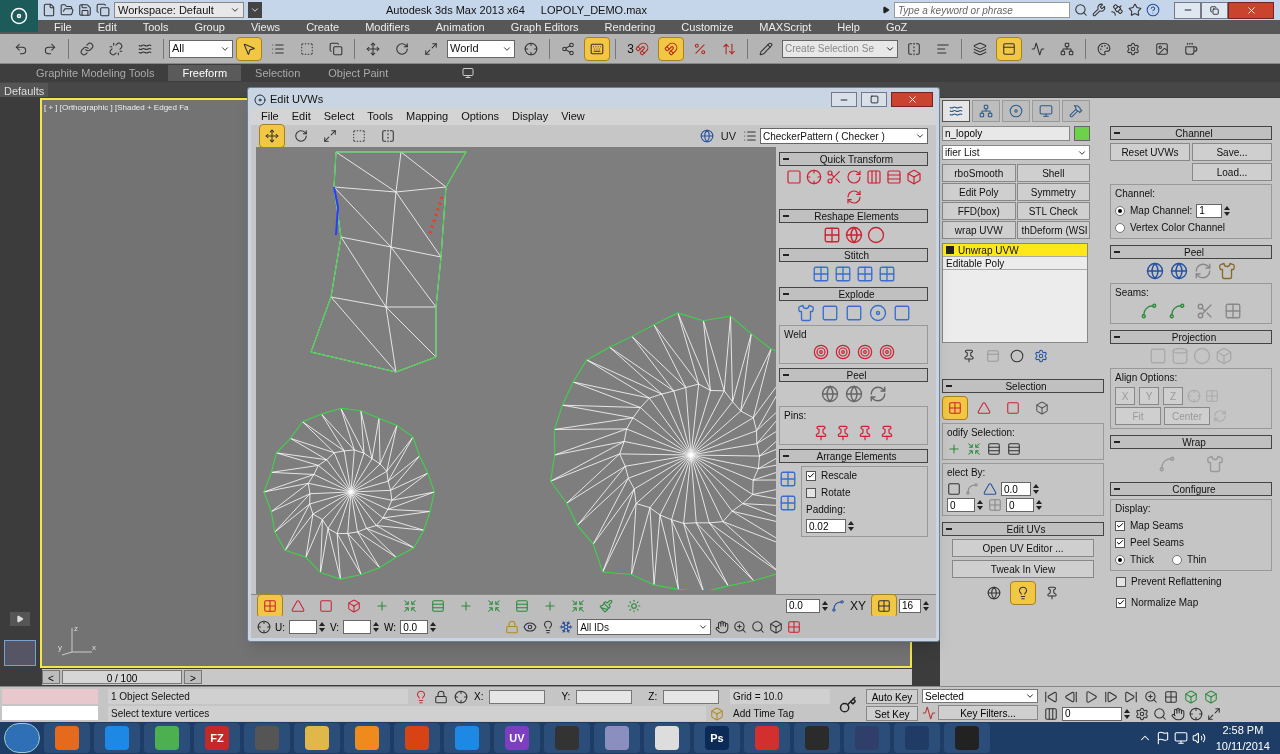 The width and height of the screenshot is (1280, 754). Describe the element at coordinates (1191, 525) in the screenshot. I see `checkbox-option: Map Seams` at that location.